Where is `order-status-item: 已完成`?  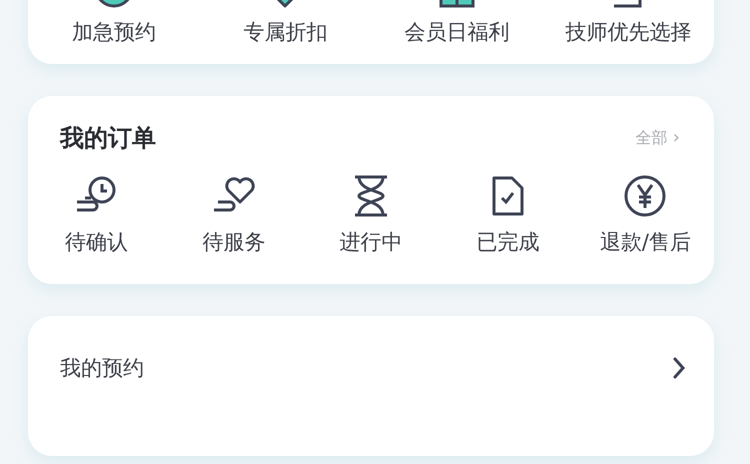
order-status-item: 已完成 is located at coordinates (508, 215).